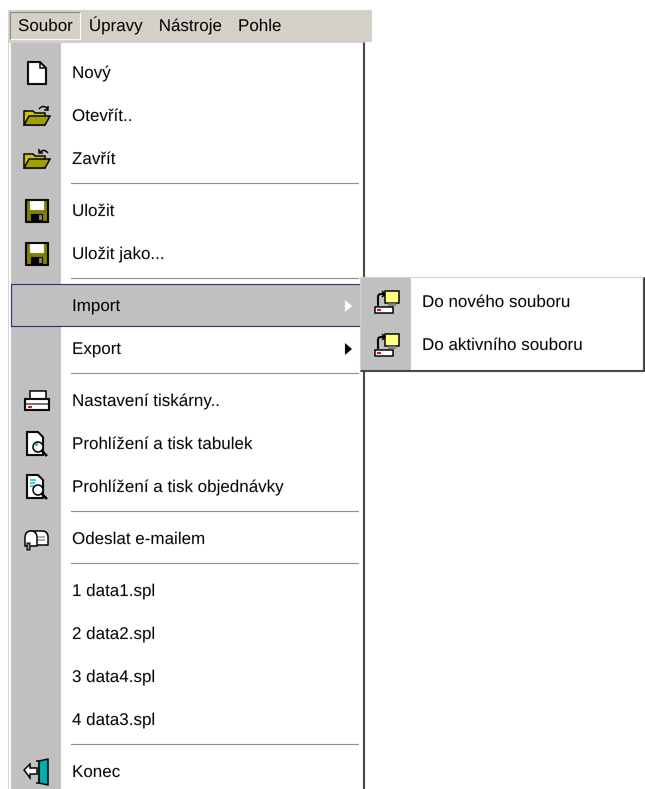 The image size is (645, 789). Describe the element at coordinates (37, 486) in the screenshot. I see `print-preview-lines-icon` at that location.